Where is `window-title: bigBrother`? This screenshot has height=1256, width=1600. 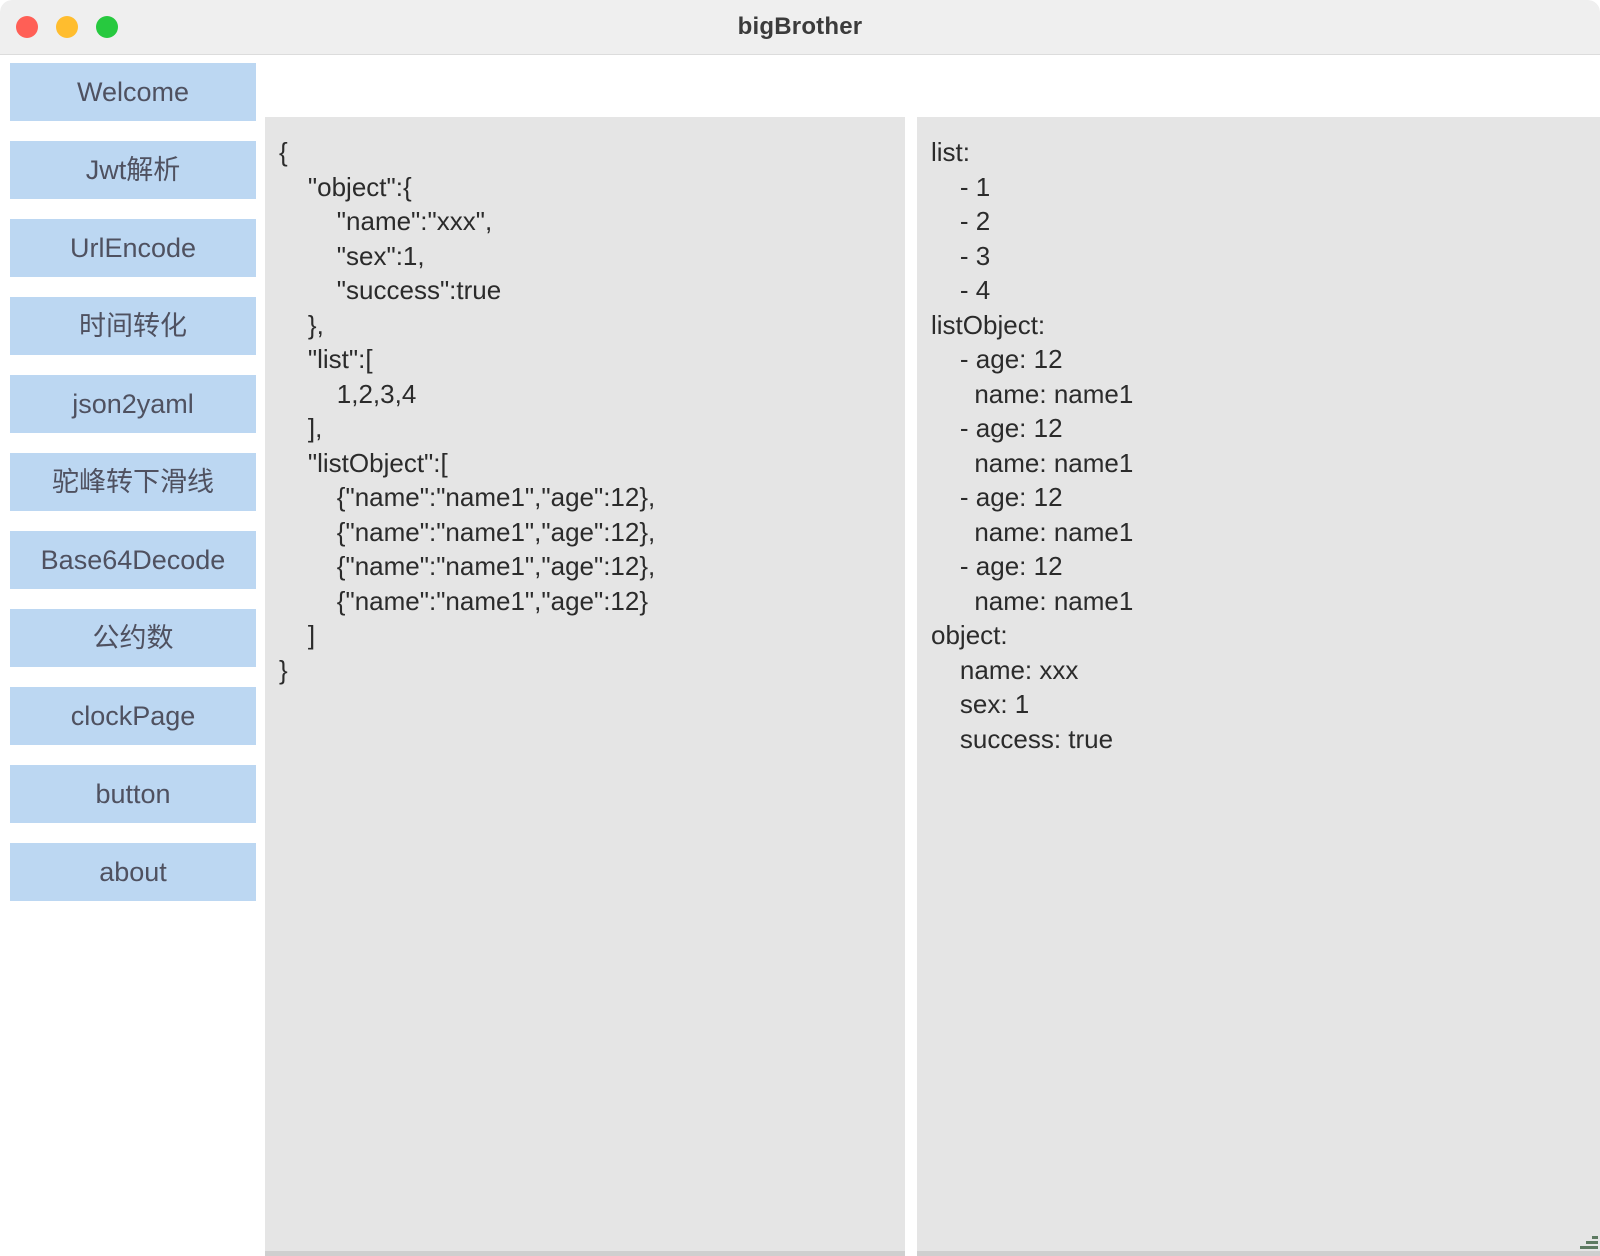 window-title: bigBrother is located at coordinates (800, 26).